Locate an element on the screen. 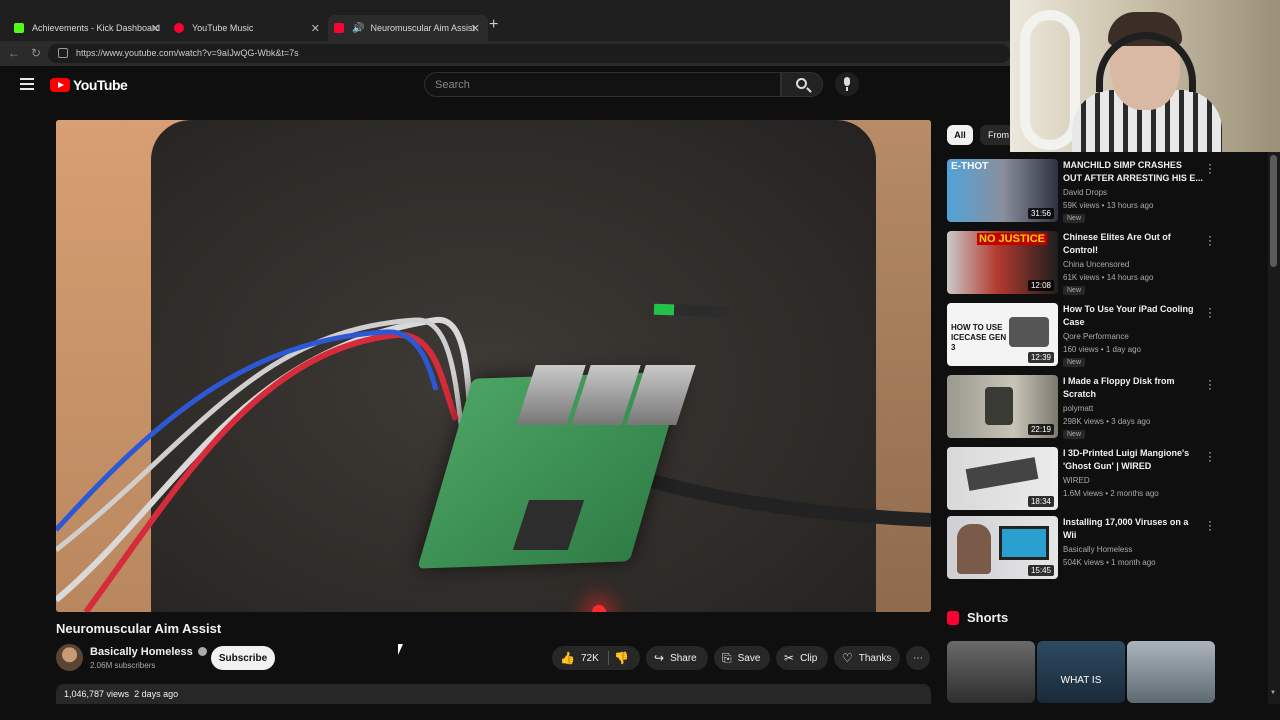  site-info-icon is located at coordinates (63, 53).